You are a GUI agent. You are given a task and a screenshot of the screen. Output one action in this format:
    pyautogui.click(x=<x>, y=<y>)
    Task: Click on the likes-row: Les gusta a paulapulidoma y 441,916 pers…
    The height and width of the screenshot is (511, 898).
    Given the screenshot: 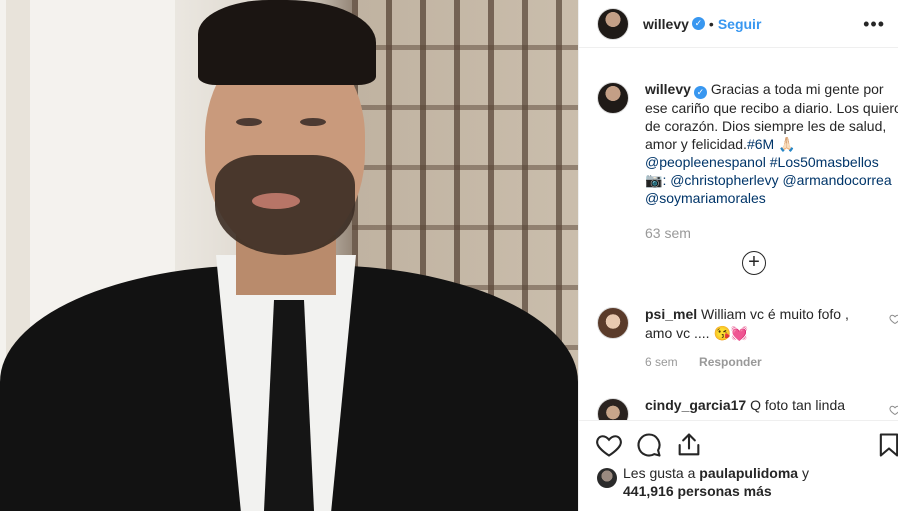 What is the action you would take?
    pyautogui.click(x=747, y=482)
    